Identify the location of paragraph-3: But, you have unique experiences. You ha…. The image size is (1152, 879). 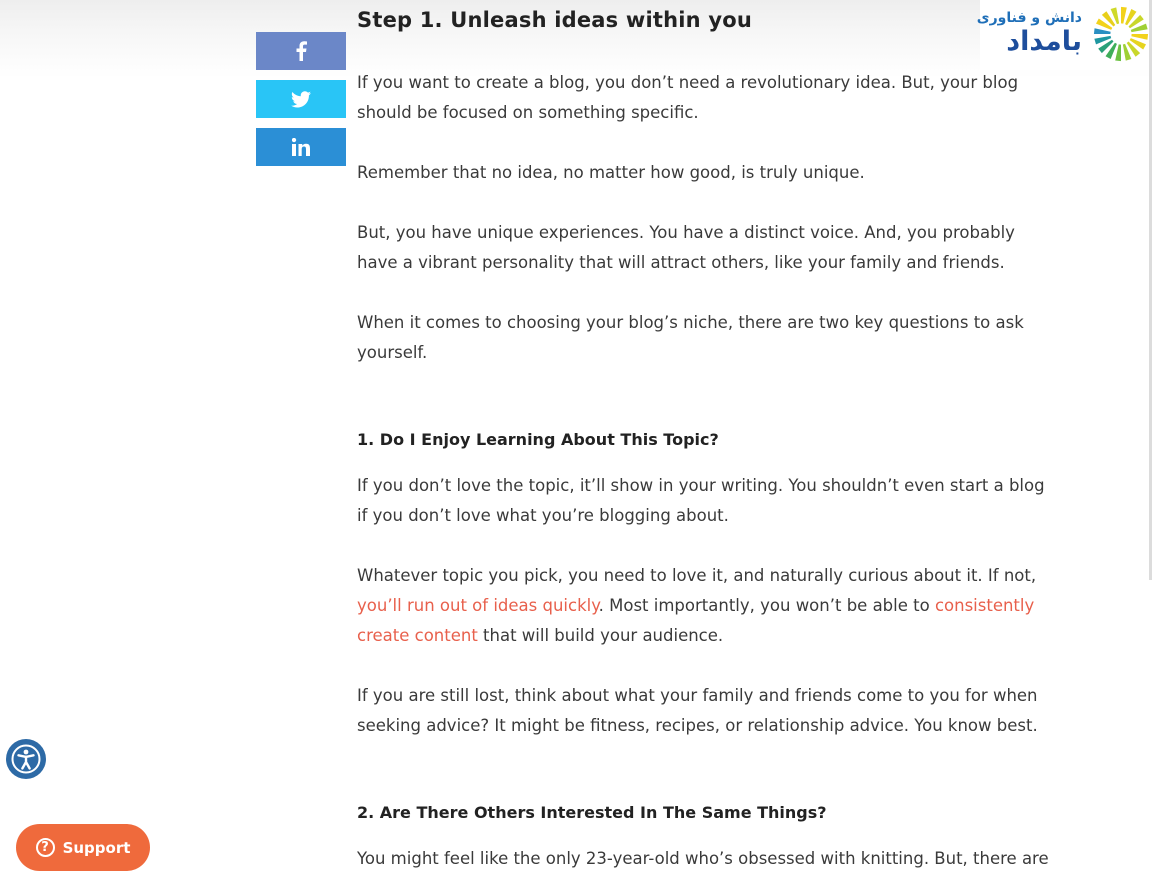
(686, 247).